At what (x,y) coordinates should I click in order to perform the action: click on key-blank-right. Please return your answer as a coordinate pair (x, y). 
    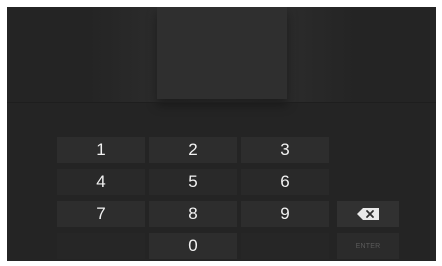
    Looking at the image, I should click on (285, 246).